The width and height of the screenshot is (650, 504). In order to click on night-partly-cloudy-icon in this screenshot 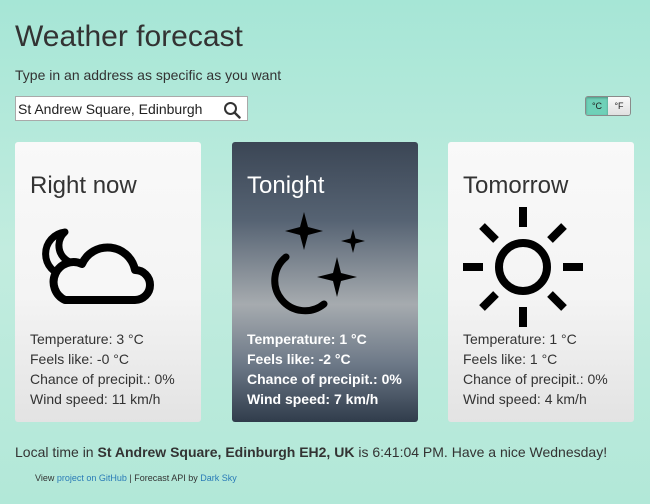, I will do `click(98, 266)`.